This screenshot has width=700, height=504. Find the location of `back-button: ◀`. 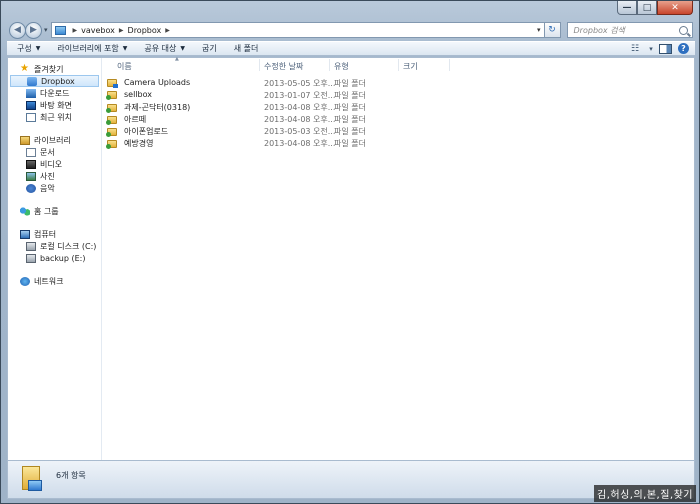

back-button: ◀ is located at coordinates (17, 30).